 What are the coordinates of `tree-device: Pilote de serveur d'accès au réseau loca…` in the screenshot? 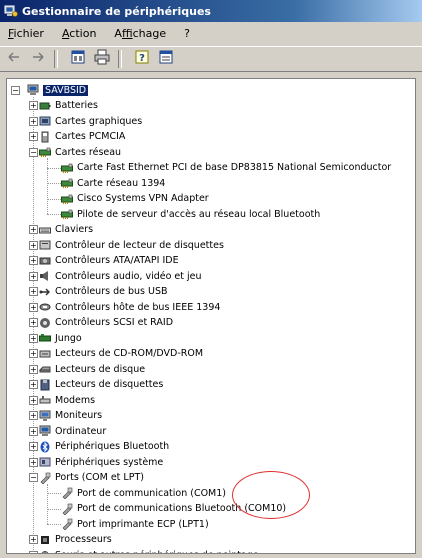 It's located at (190, 214).